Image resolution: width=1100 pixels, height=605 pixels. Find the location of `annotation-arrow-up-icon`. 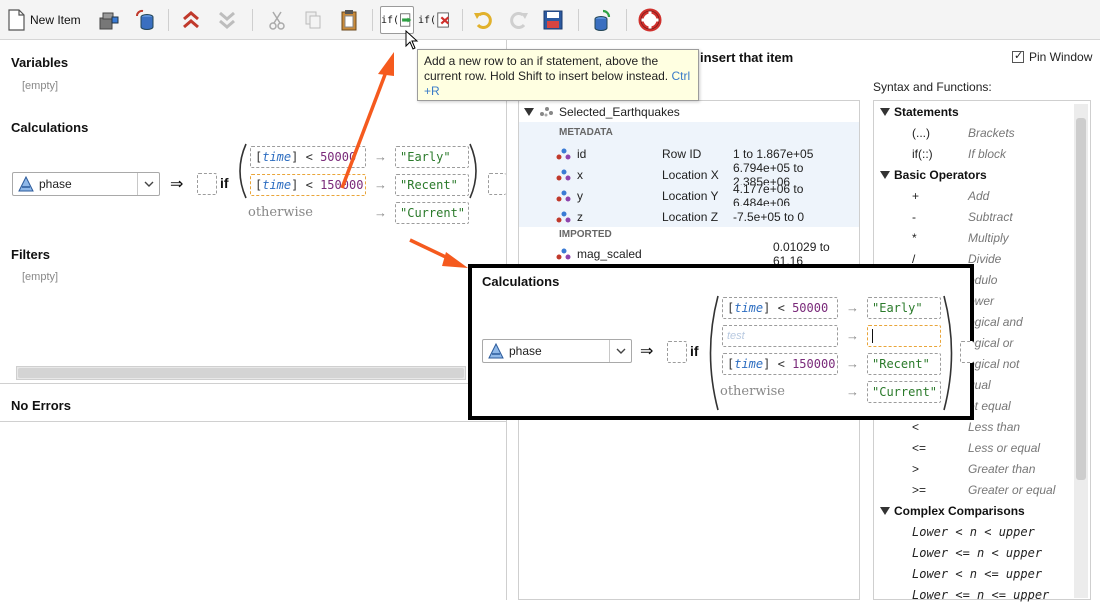

annotation-arrow-up-icon is located at coordinates (367, 120).